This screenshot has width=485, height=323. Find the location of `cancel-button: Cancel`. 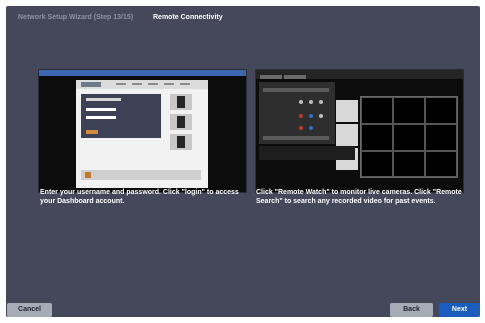

cancel-button: Cancel is located at coordinates (29, 310).